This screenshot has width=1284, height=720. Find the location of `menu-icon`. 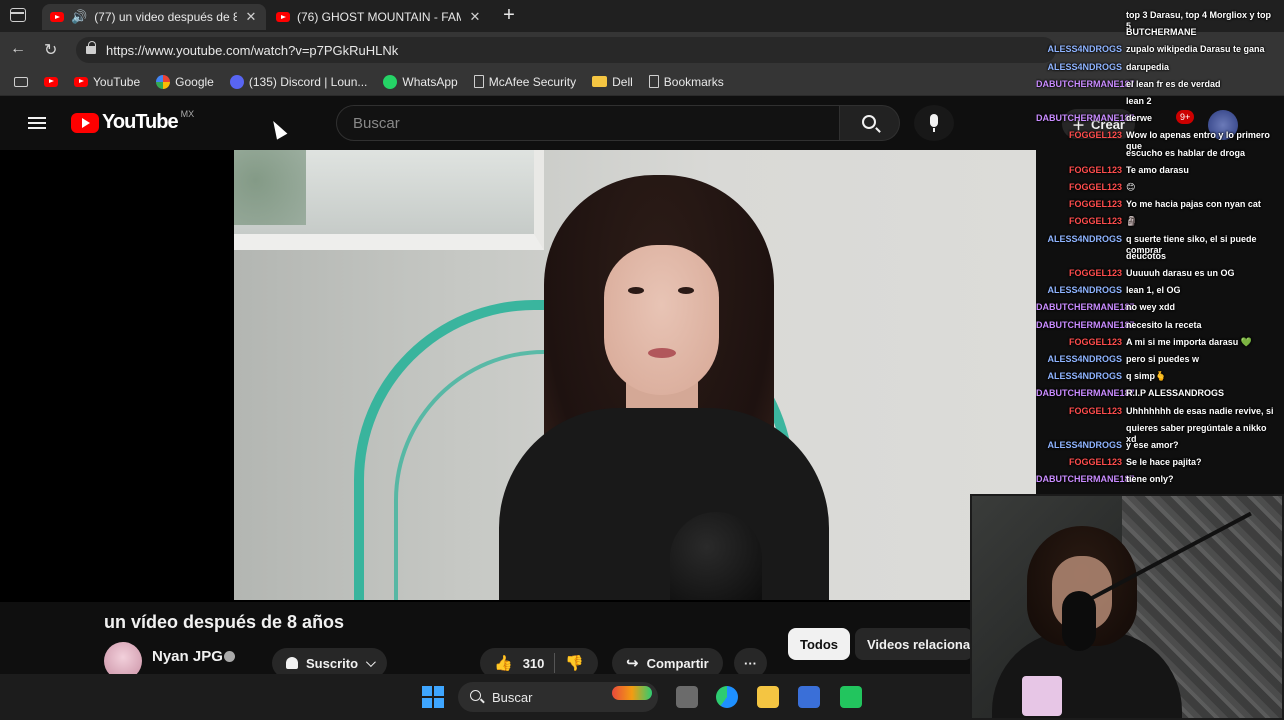

menu-icon is located at coordinates (37, 123).